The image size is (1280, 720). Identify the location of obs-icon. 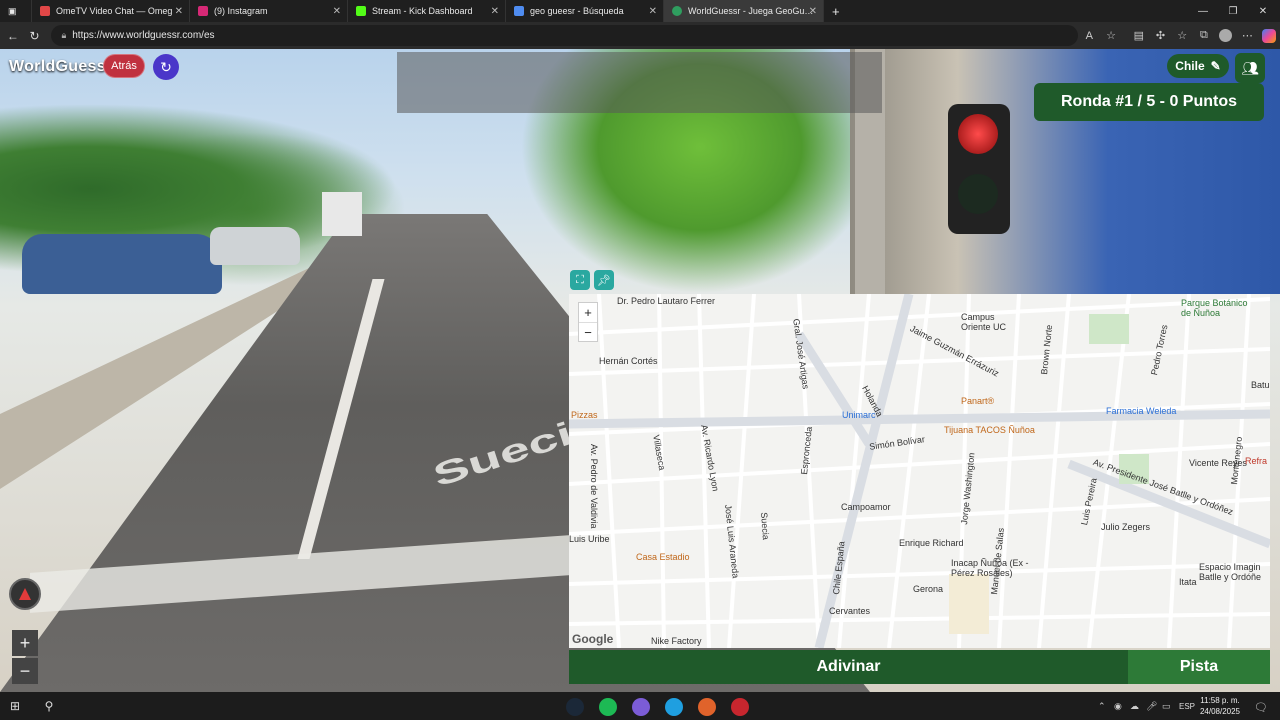
(740, 707).